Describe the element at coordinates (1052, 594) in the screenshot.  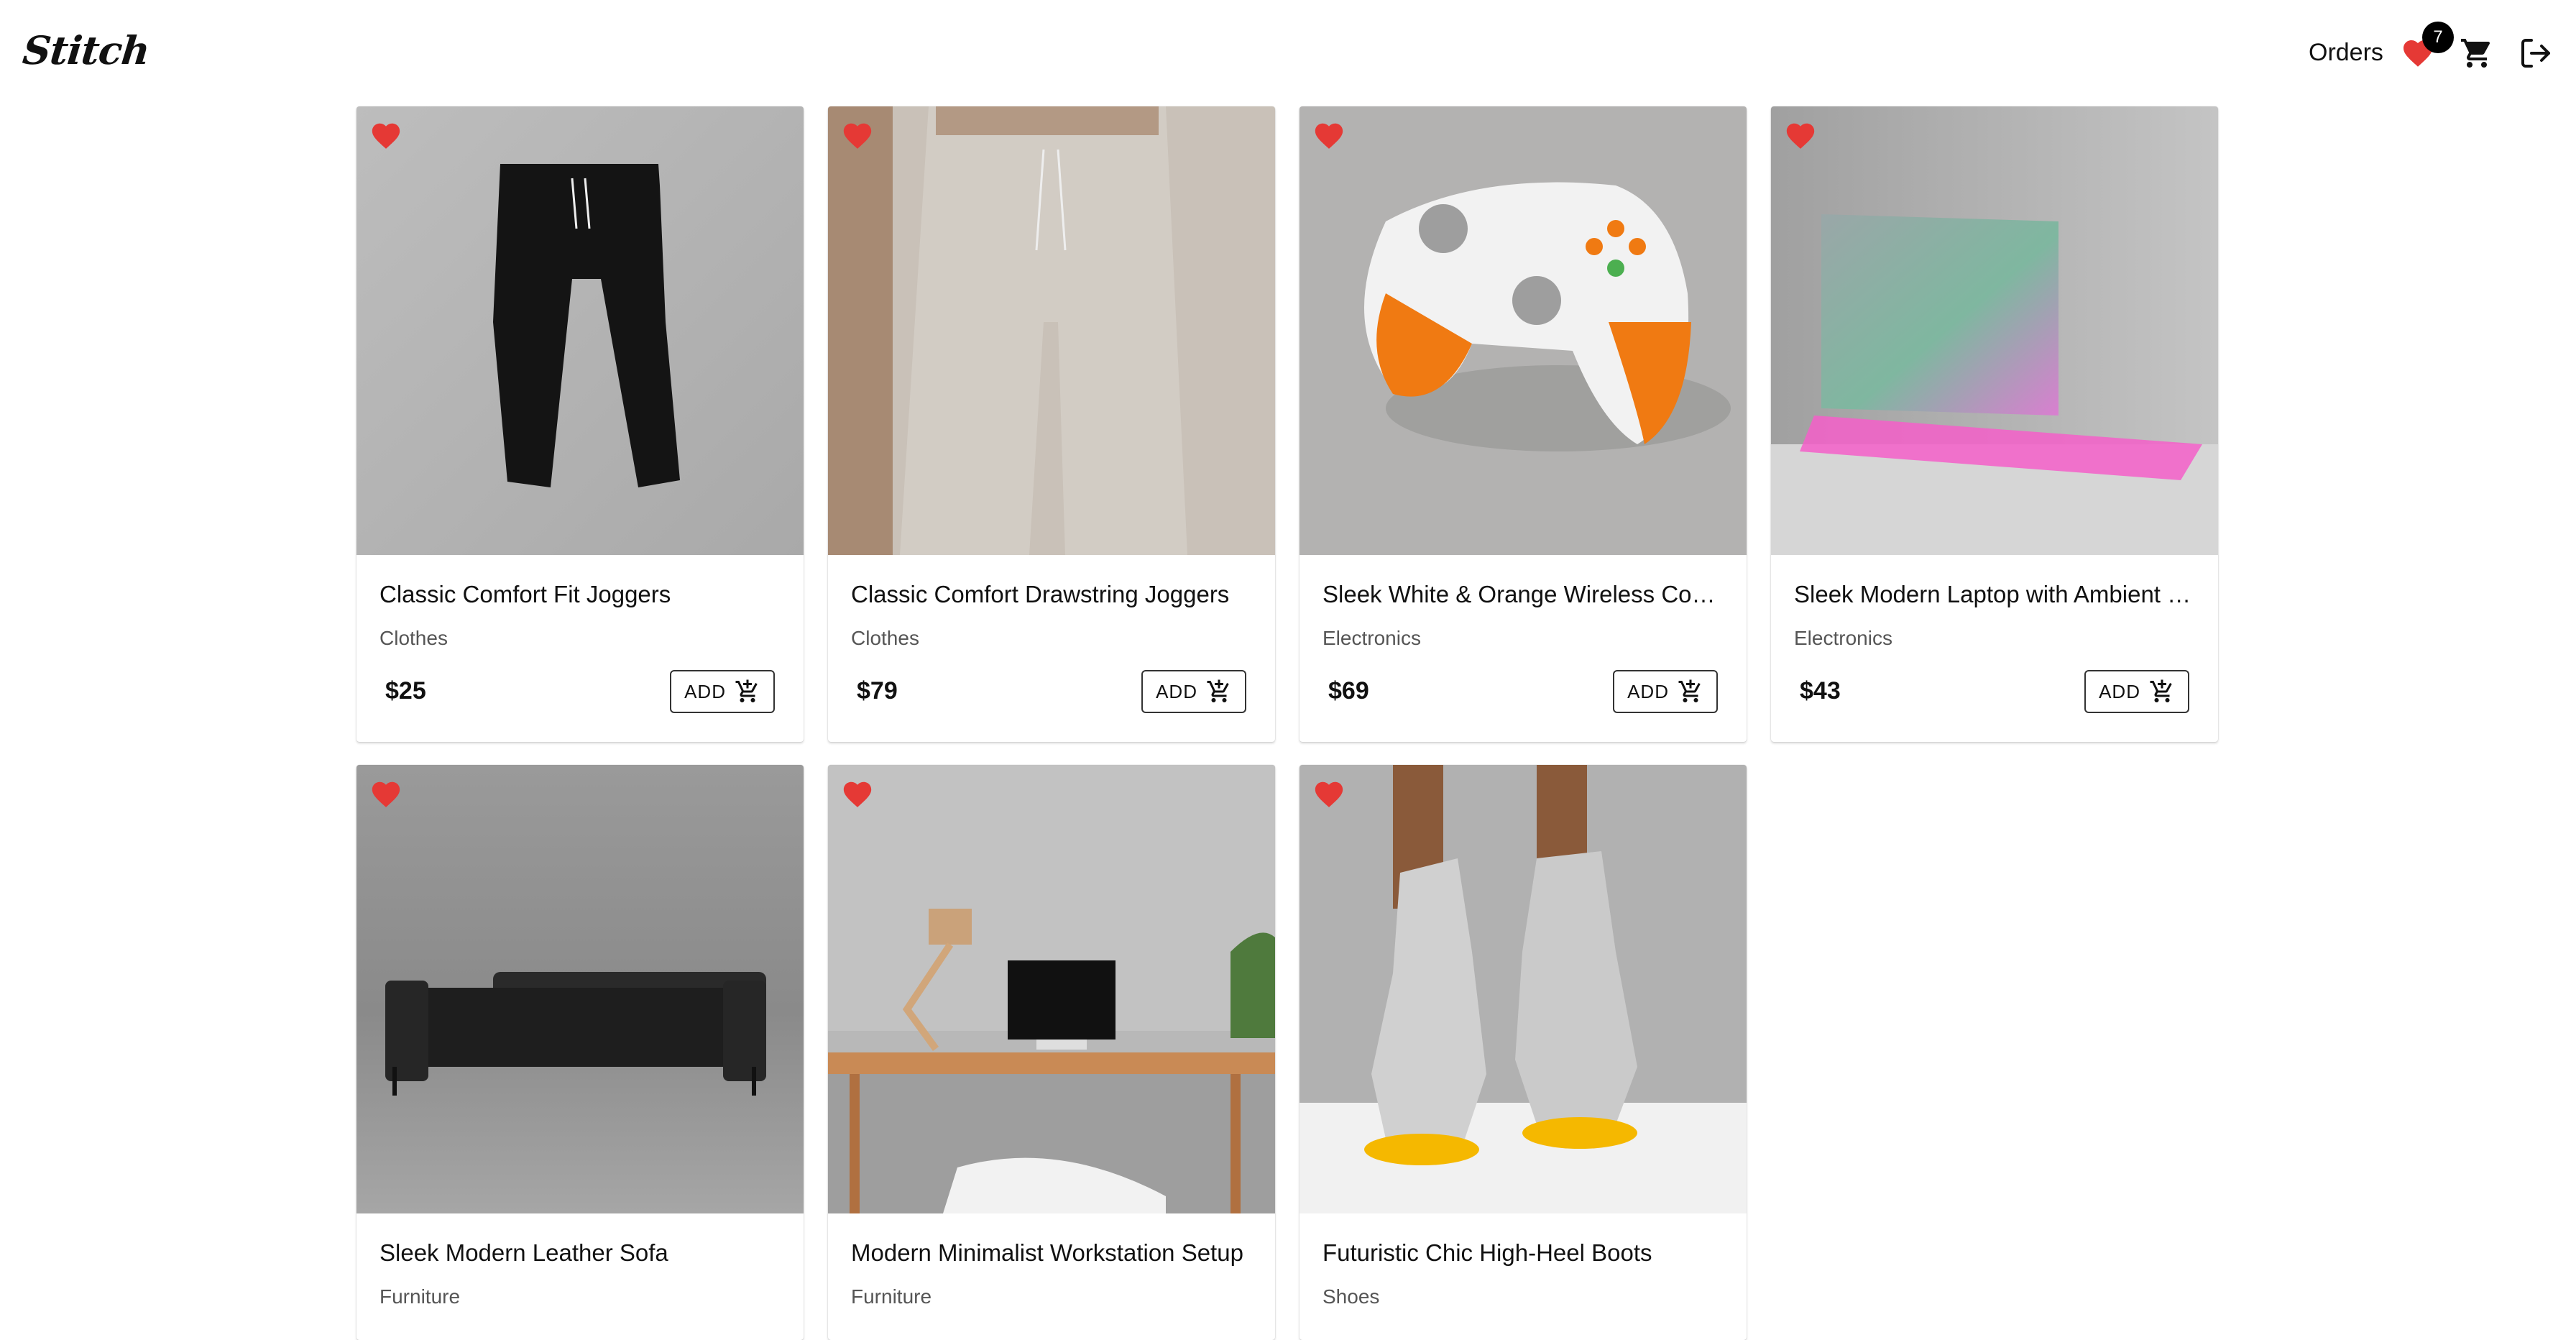
I see `product-title: Classic Comfort Drawstring Joggers` at that location.